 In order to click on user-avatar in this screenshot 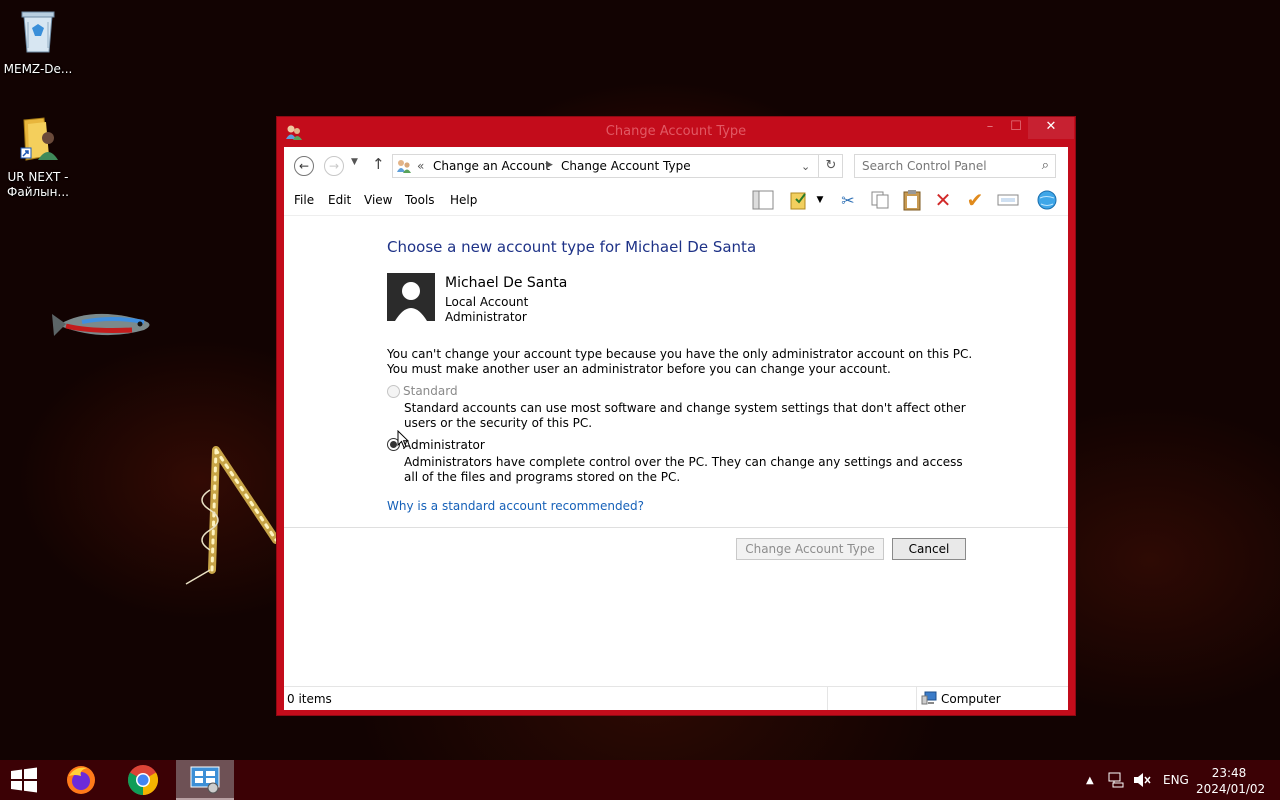, I will do `click(411, 297)`.